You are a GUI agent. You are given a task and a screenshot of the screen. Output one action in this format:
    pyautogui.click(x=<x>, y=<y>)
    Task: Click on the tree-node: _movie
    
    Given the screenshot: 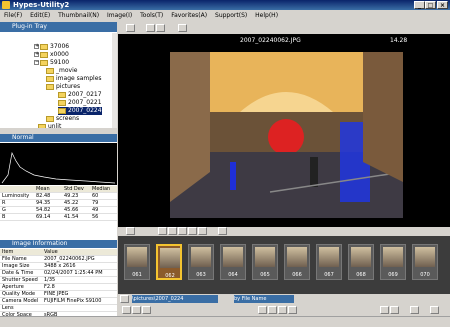 What is the action you would take?
    pyautogui.click(x=61, y=71)
    